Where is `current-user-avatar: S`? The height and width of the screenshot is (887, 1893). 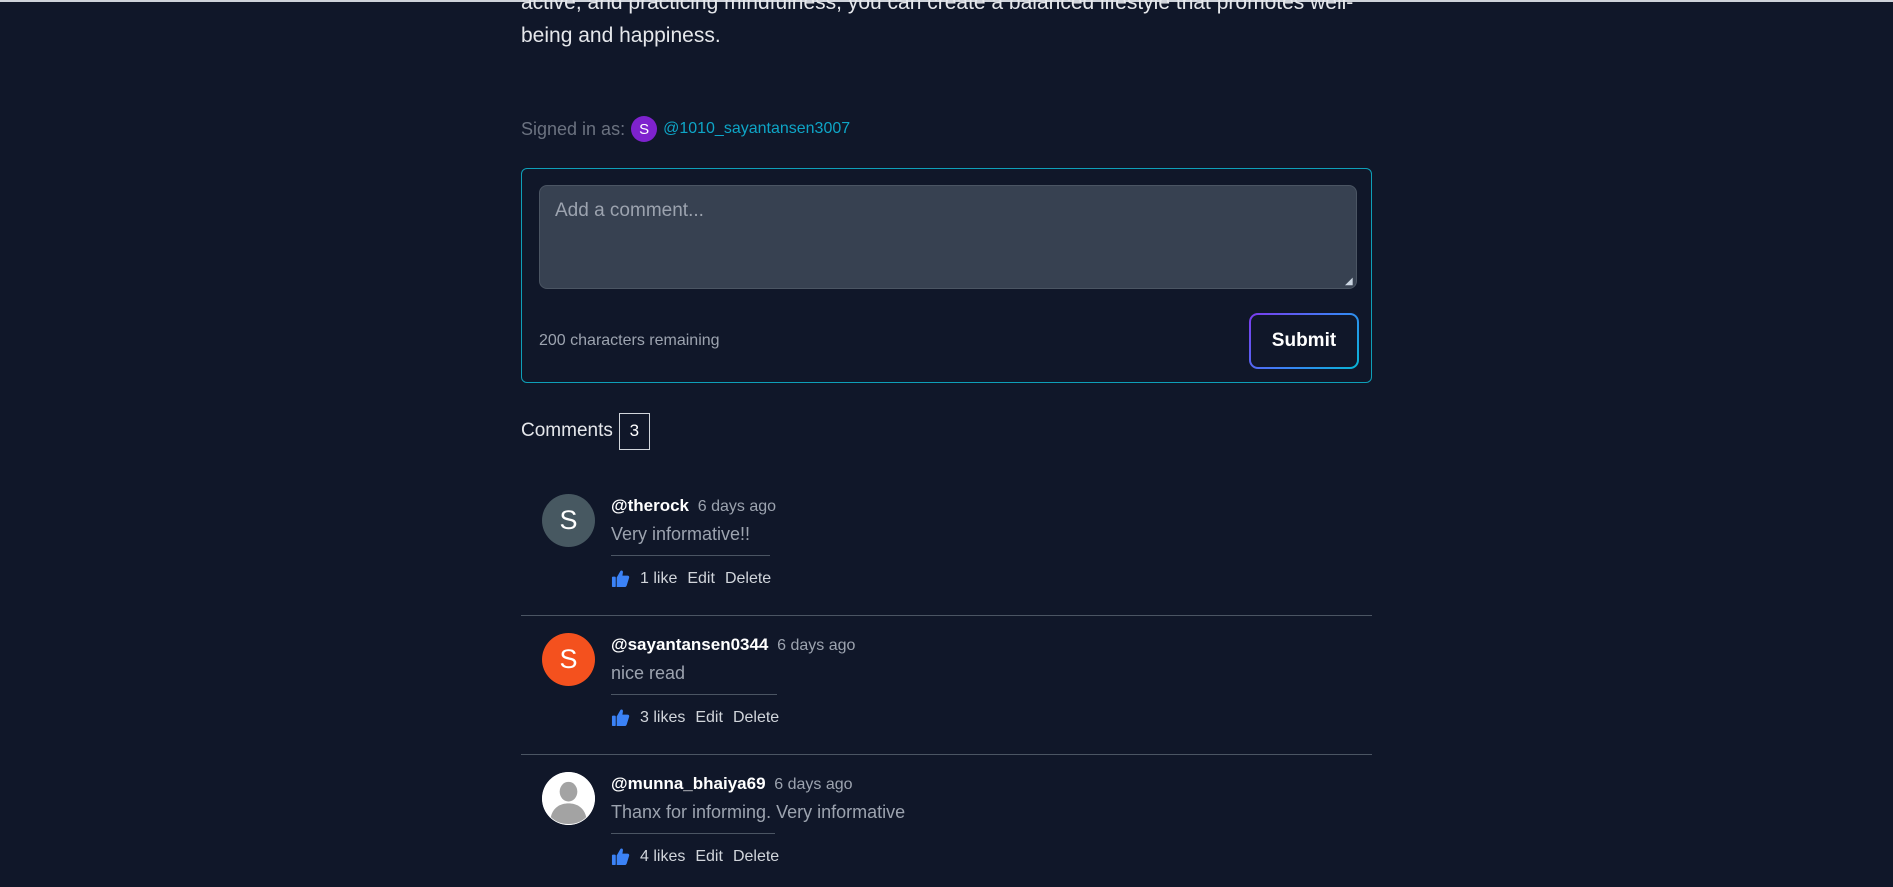 current-user-avatar: S is located at coordinates (644, 129).